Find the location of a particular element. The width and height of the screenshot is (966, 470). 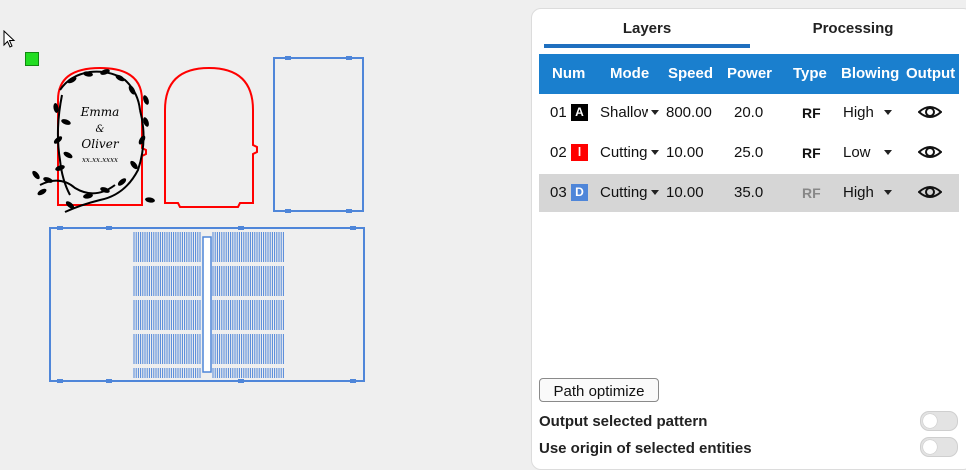

layer-blowing-select: Low is located at coordinates (857, 152).